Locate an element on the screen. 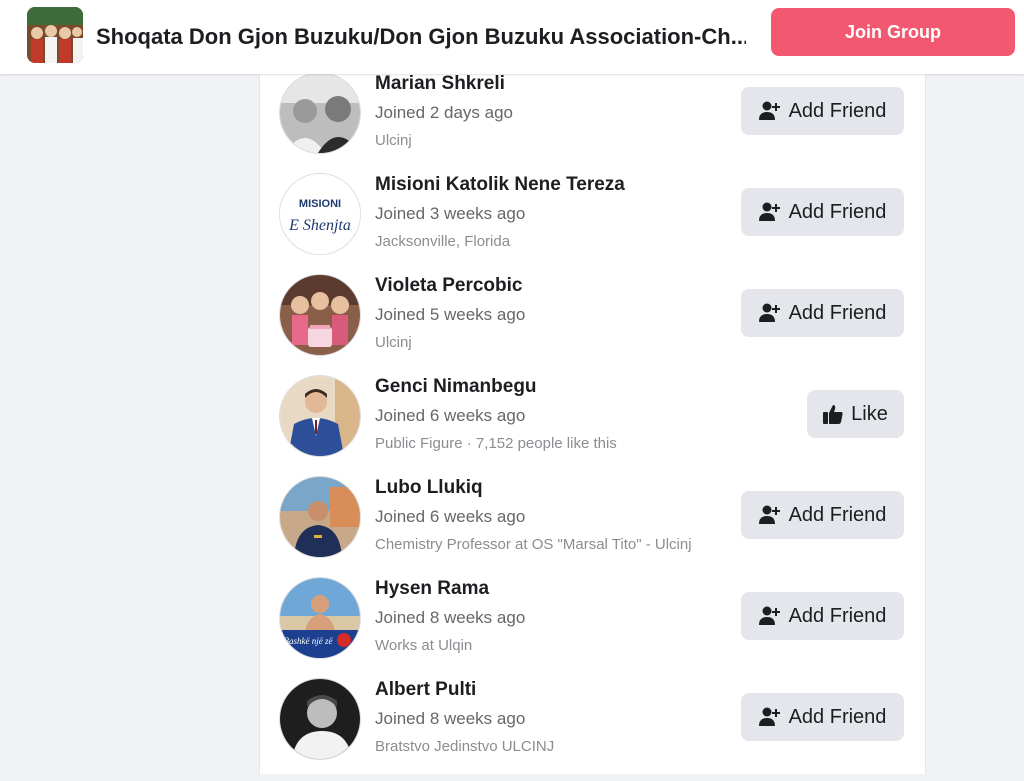 The height and width of the screenshot is (781, 1024). member-detail: Public Figure · 7,152 people like this is located at coordinates (496, 443).